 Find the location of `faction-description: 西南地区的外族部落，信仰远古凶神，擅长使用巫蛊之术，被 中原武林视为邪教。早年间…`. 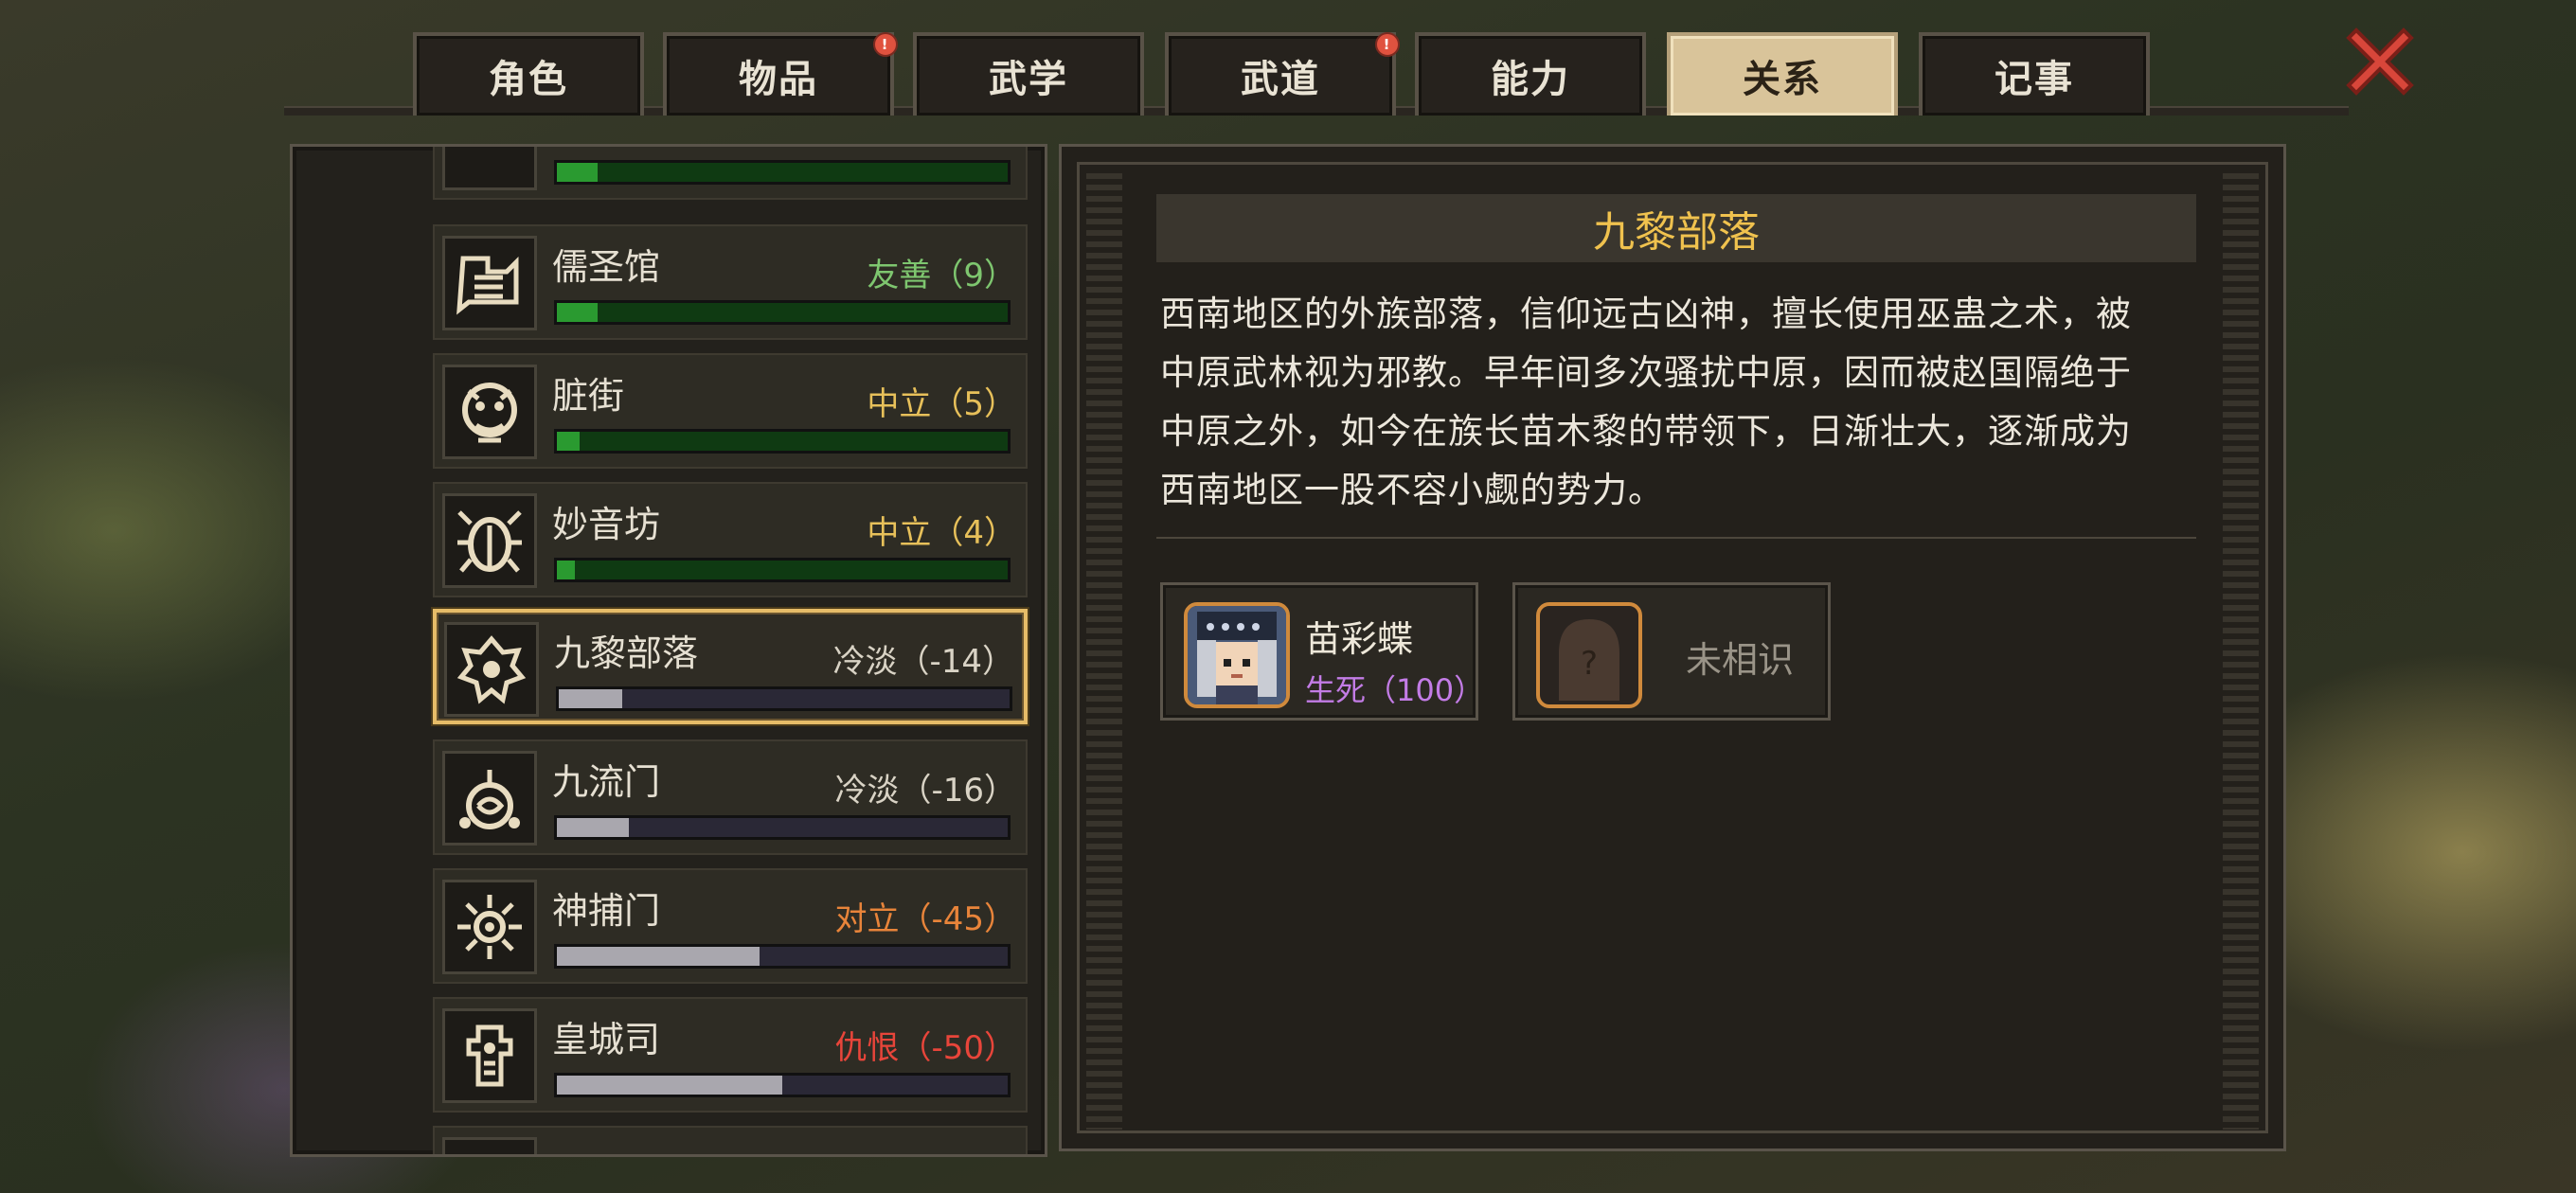

faction-description: 西南地区的外族部落，信仰远古凶神，擅长使用巫蛊之术，被 中原武林视为邪教。早年间… is located at coordinates (1678, 402).